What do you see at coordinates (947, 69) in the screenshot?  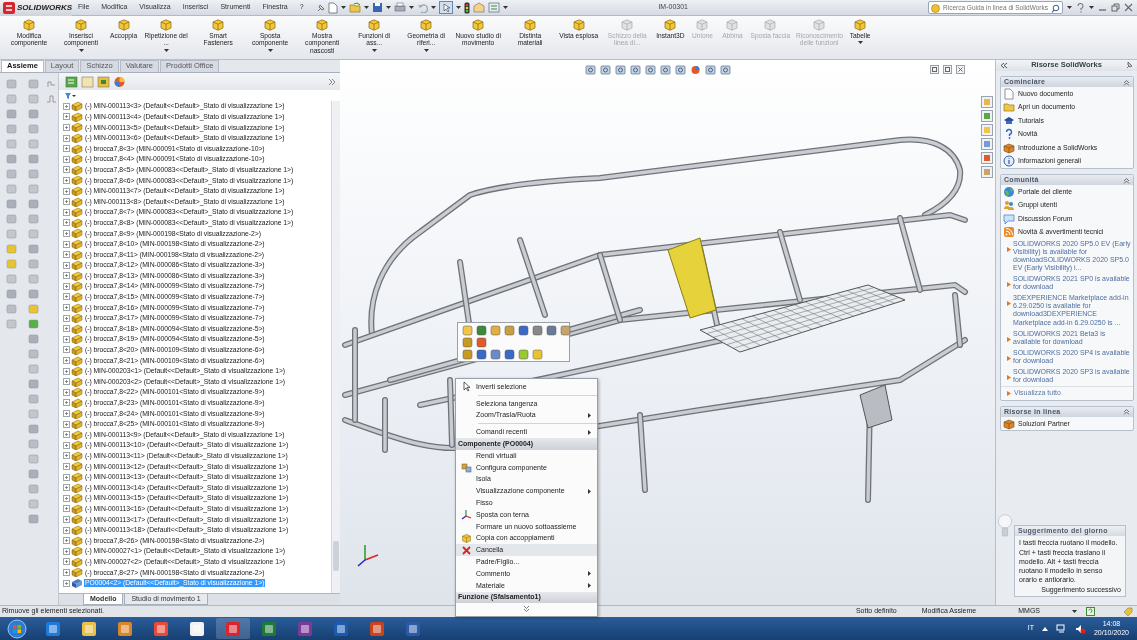 I see `maximize-icon` at bounding box center [947, 69].